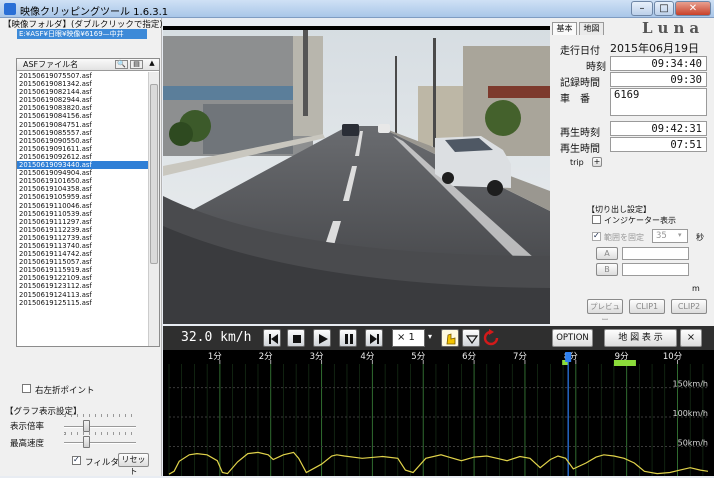 This screenshot has height=478, width=714. What do you see at coordinates (83, 133) in the screenshot?
I see `file-list-item: 20150619085557.asf` at bounding box center [83, 133].